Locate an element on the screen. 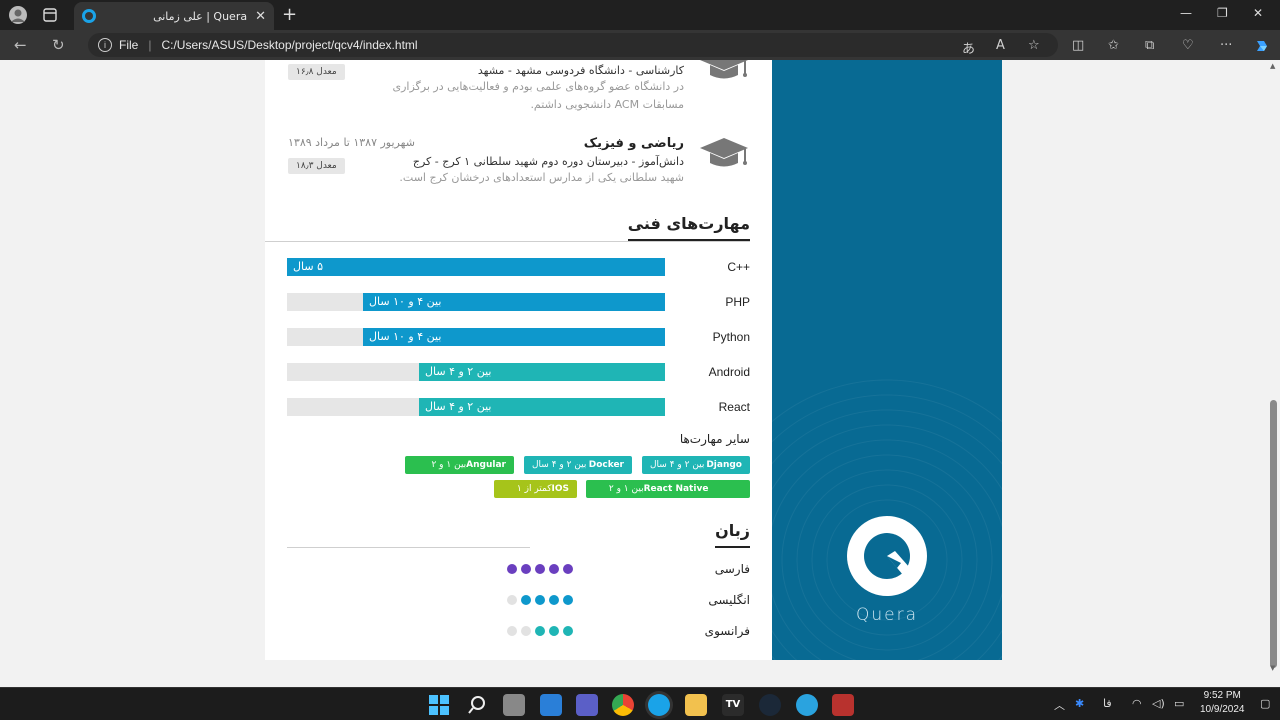  education-subtitle: کارشناسی - دانشگاه فردوسی مشهد - مشهد is located at coordinates (580, 70).